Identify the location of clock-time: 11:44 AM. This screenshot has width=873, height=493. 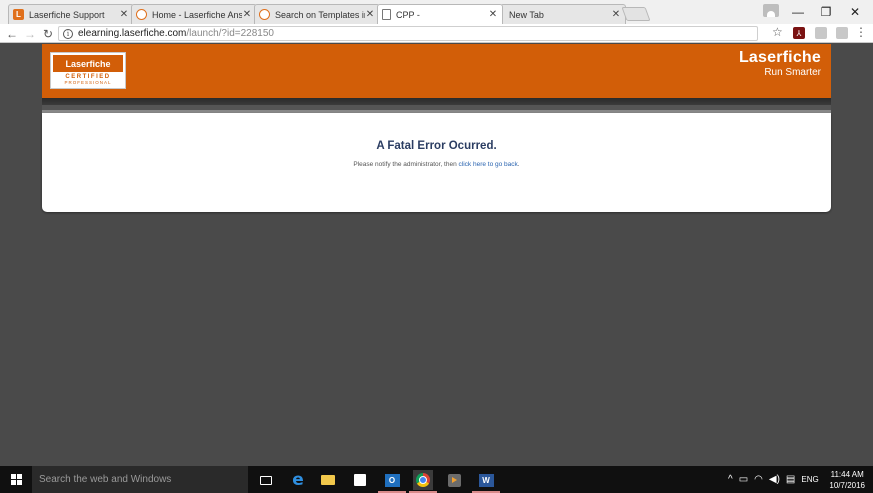
(847, 474).